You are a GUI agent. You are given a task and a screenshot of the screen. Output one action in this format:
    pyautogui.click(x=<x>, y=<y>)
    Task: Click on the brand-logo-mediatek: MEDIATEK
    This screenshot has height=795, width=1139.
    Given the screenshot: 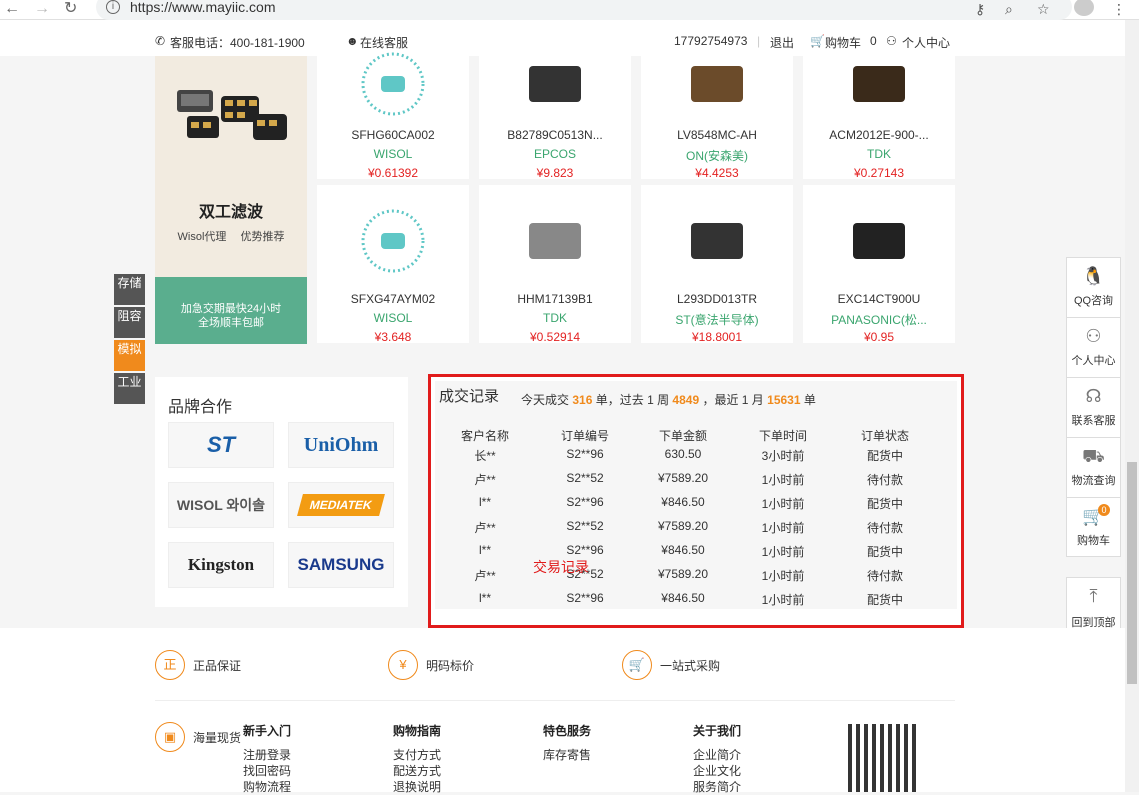 What is the action you would take?
    pyautogui.click(x=341, y=505)
    